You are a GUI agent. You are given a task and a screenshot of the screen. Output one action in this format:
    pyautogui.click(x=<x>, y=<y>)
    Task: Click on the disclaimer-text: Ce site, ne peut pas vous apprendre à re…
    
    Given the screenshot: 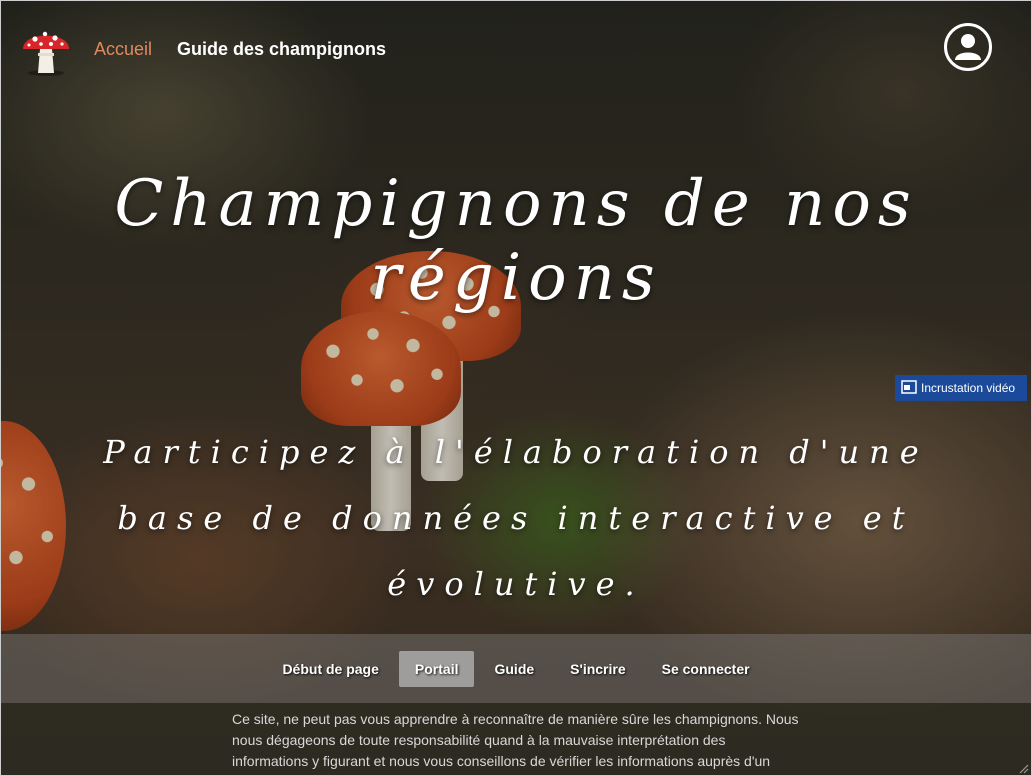 What is the action you would take?
    pyautogui.click(x=515, y=740)
    